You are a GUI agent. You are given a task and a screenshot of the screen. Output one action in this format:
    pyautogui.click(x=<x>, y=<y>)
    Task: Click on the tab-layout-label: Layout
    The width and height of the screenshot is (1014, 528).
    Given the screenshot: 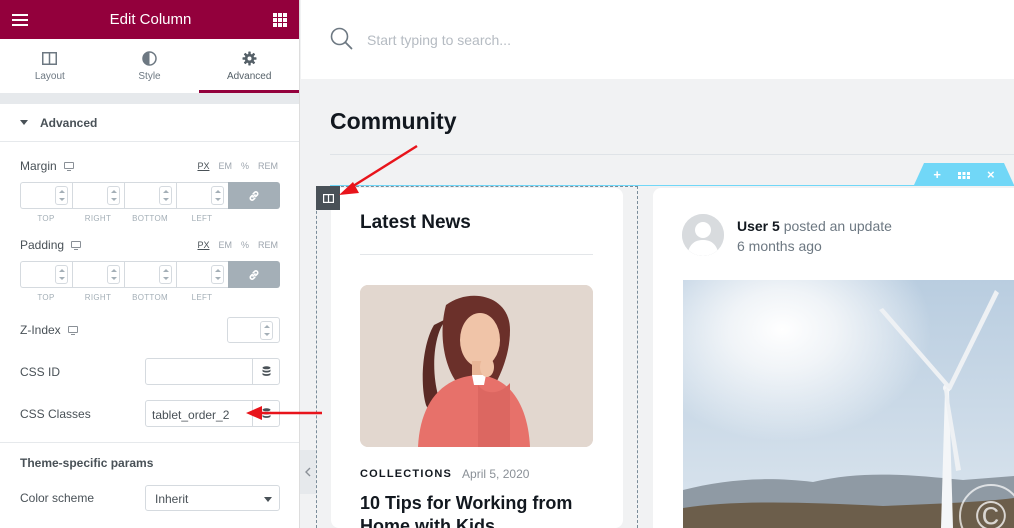 What is the action you would take?
    pyautogui.click(x=49, y=76)
    